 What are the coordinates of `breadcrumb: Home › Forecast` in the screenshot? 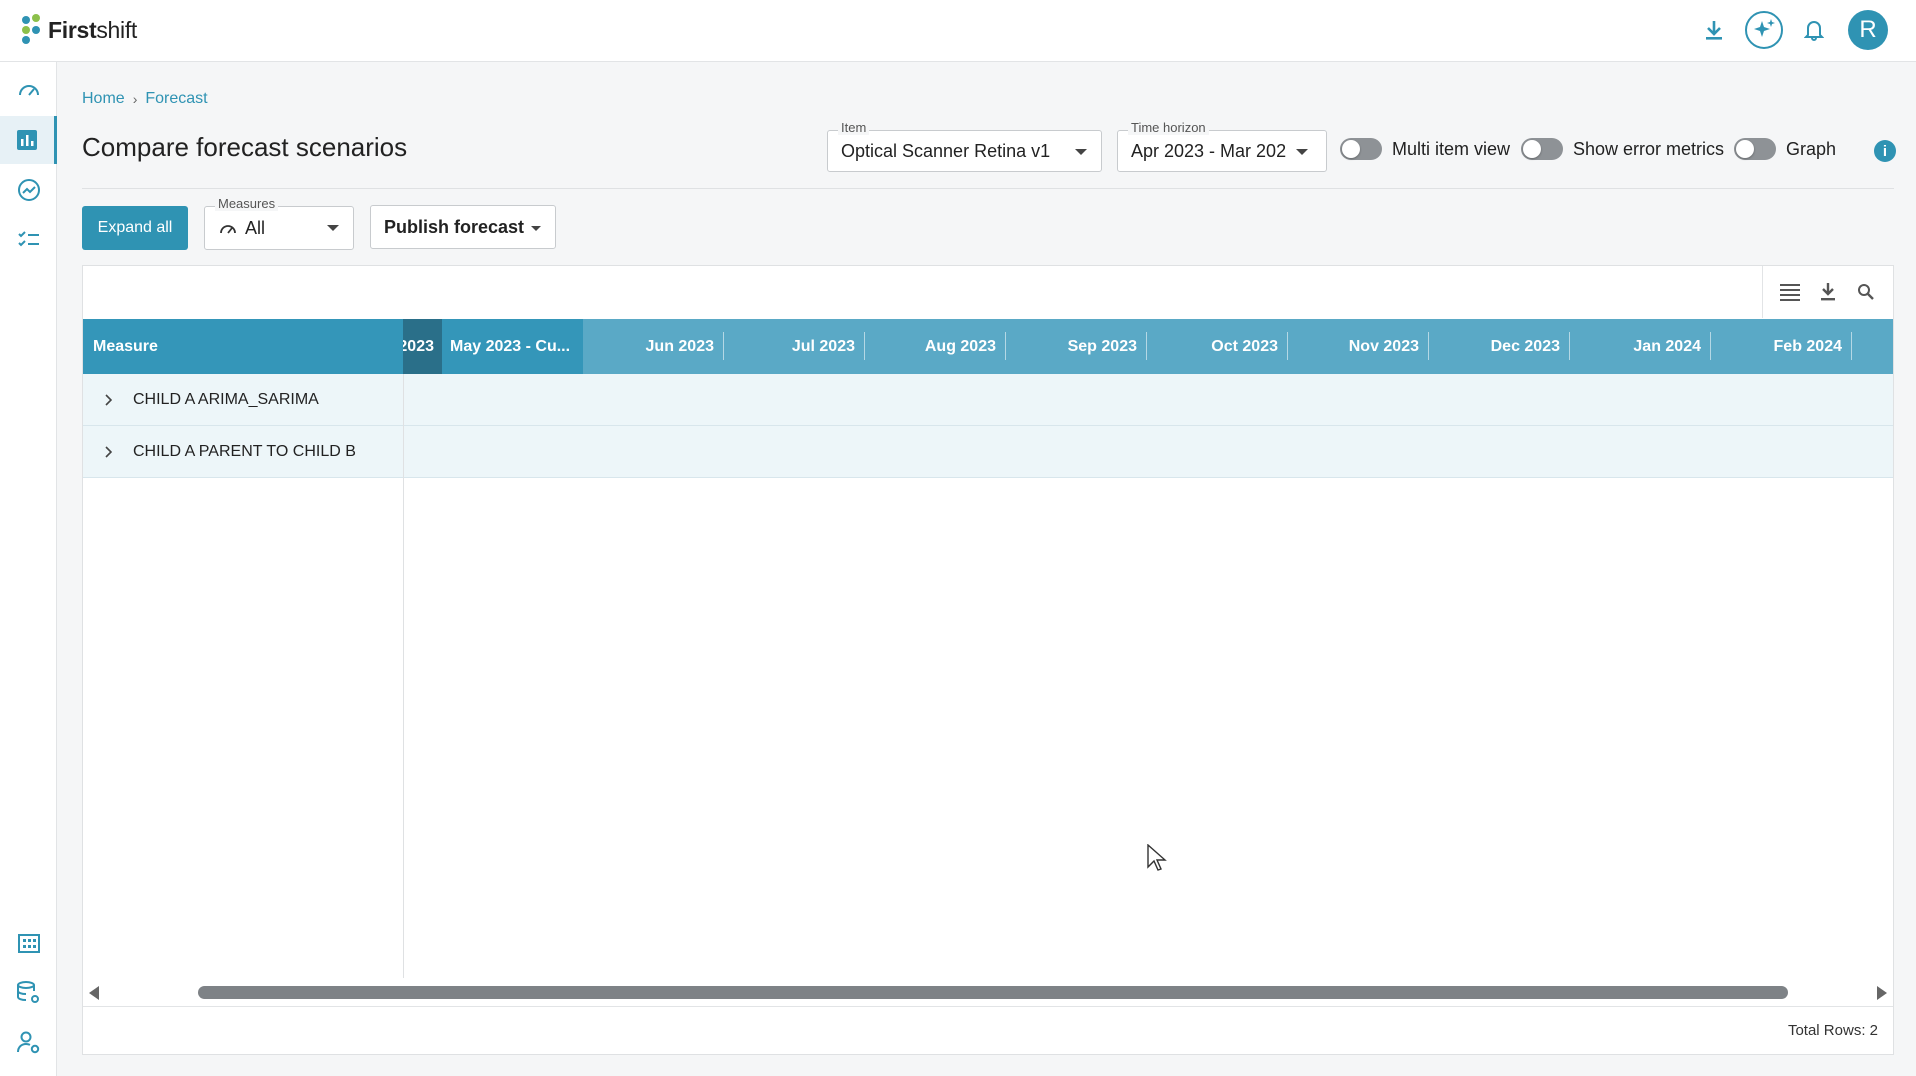 It's located at (145, 99).